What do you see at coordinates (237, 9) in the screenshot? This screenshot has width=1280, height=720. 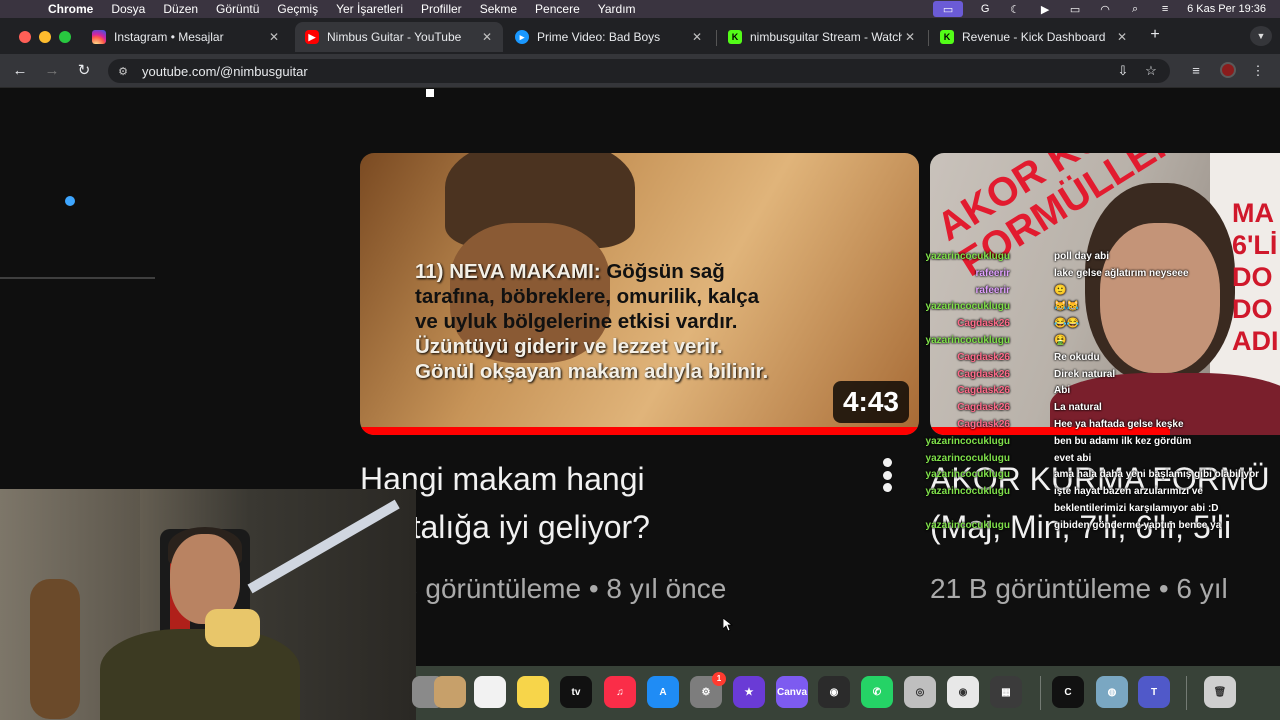 I see `menu-view: Görüntü` at bounding box center [237, 9].